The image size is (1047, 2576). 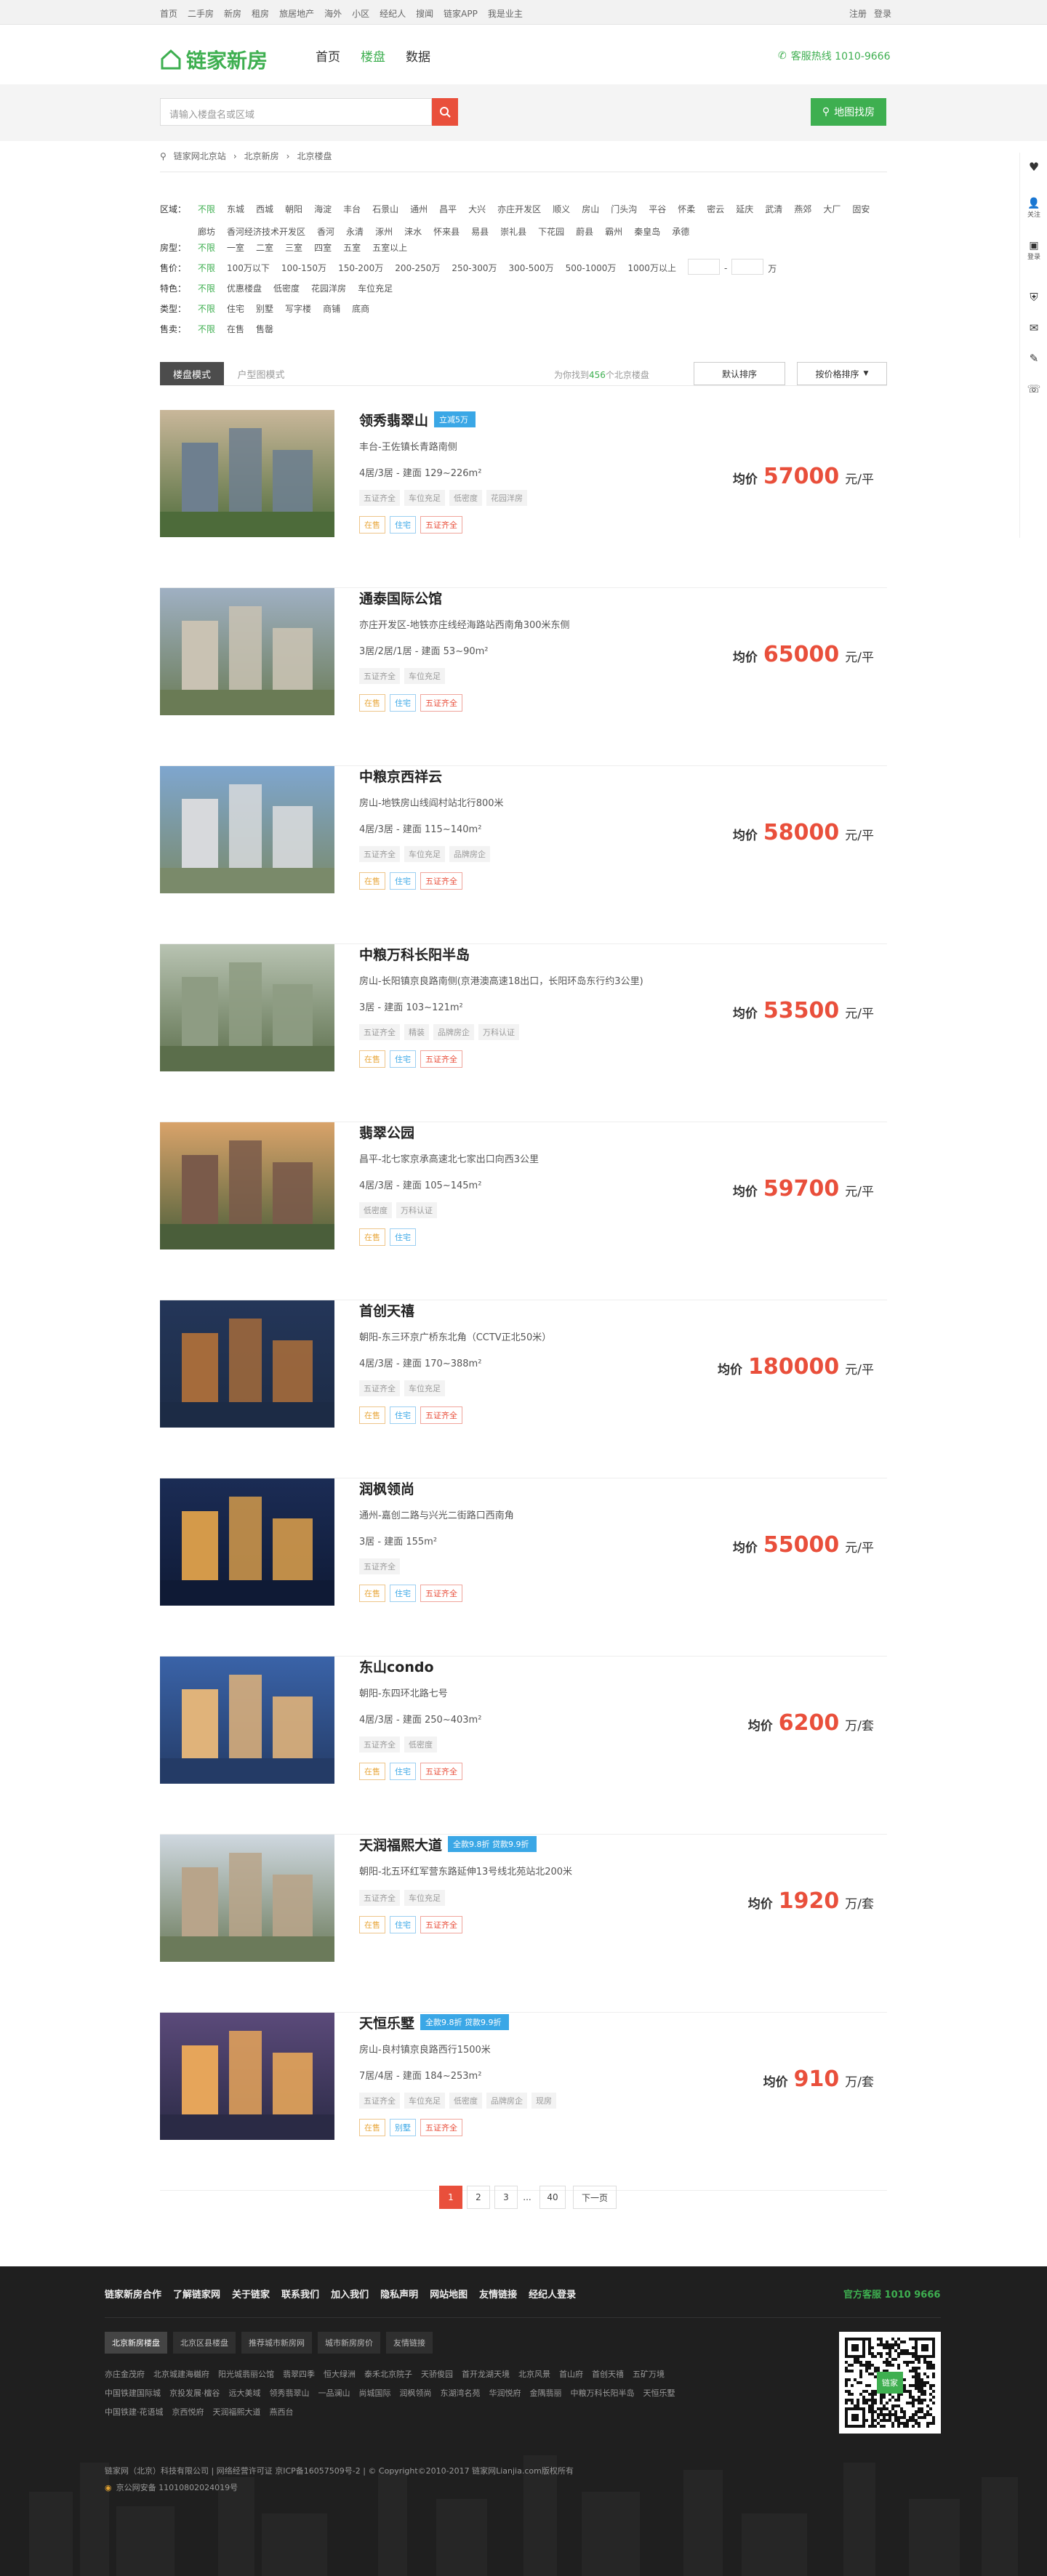 I want to click on listing-title: 中粮京西祥云, so click(x=400, y=777).